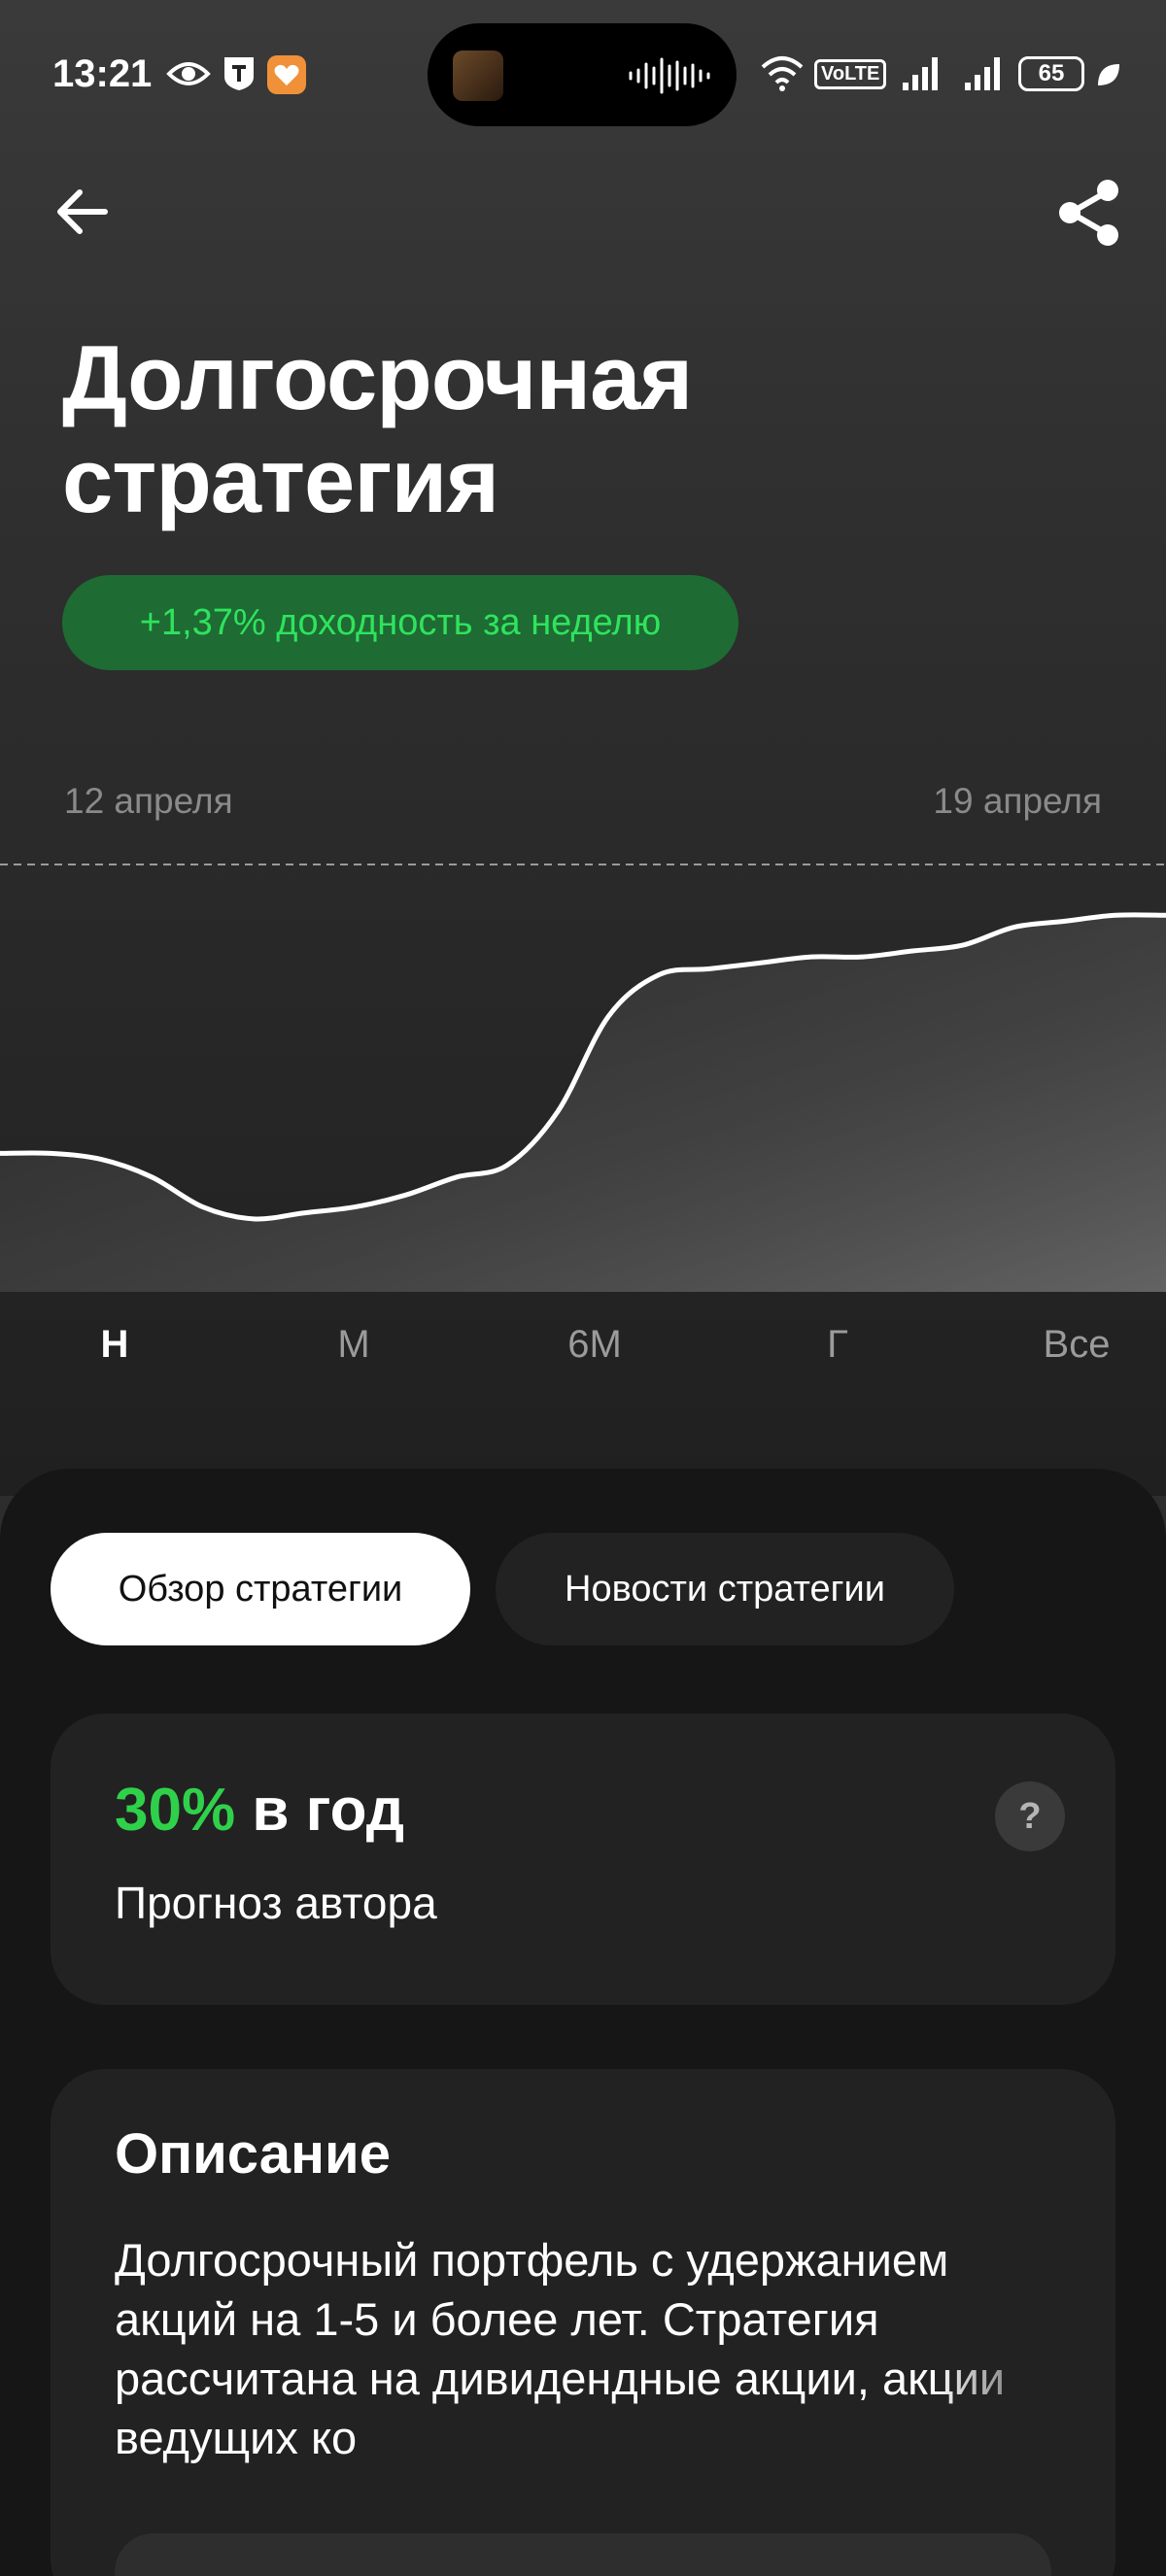  I want to click on forecast-value: 30% в год, so click(259, 1810).